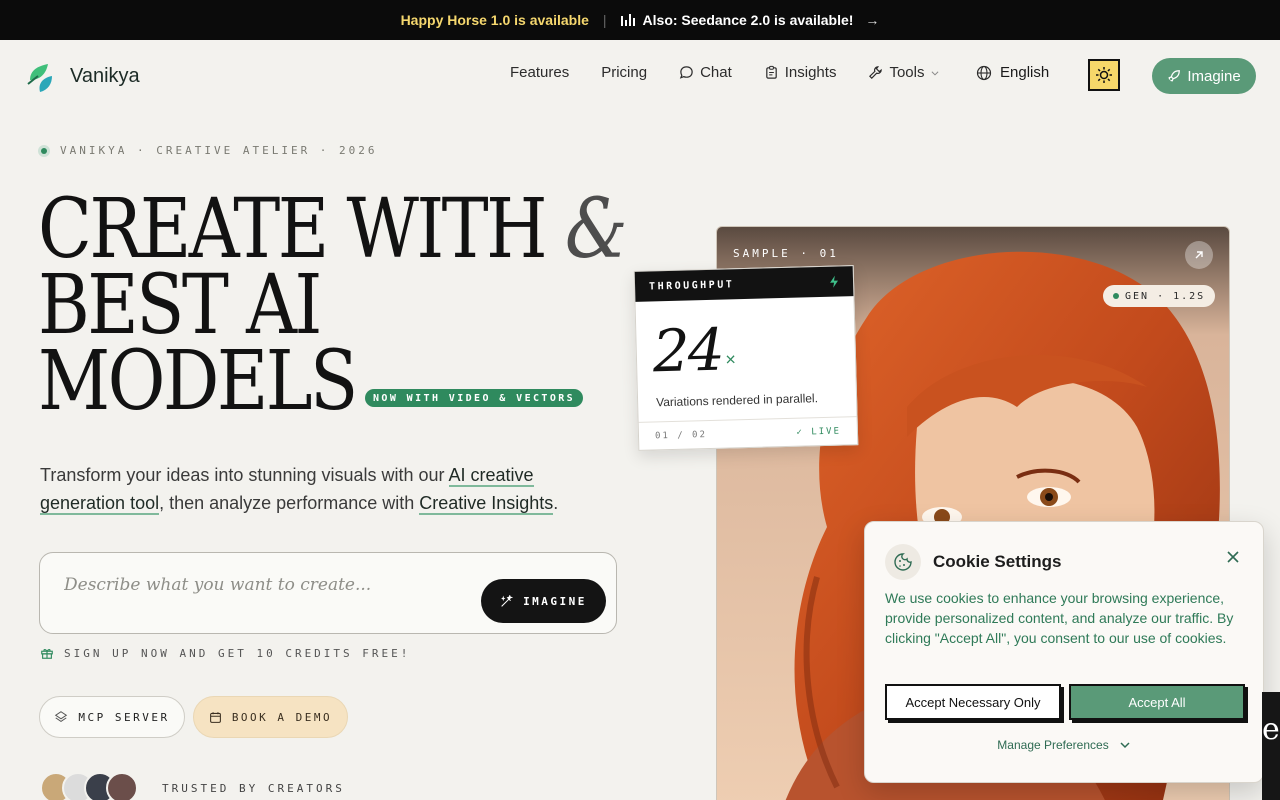  What do you see at coordinates (215, 717) in the screenshot?
I see `calendar-icon` at bounding box center [215, 717].